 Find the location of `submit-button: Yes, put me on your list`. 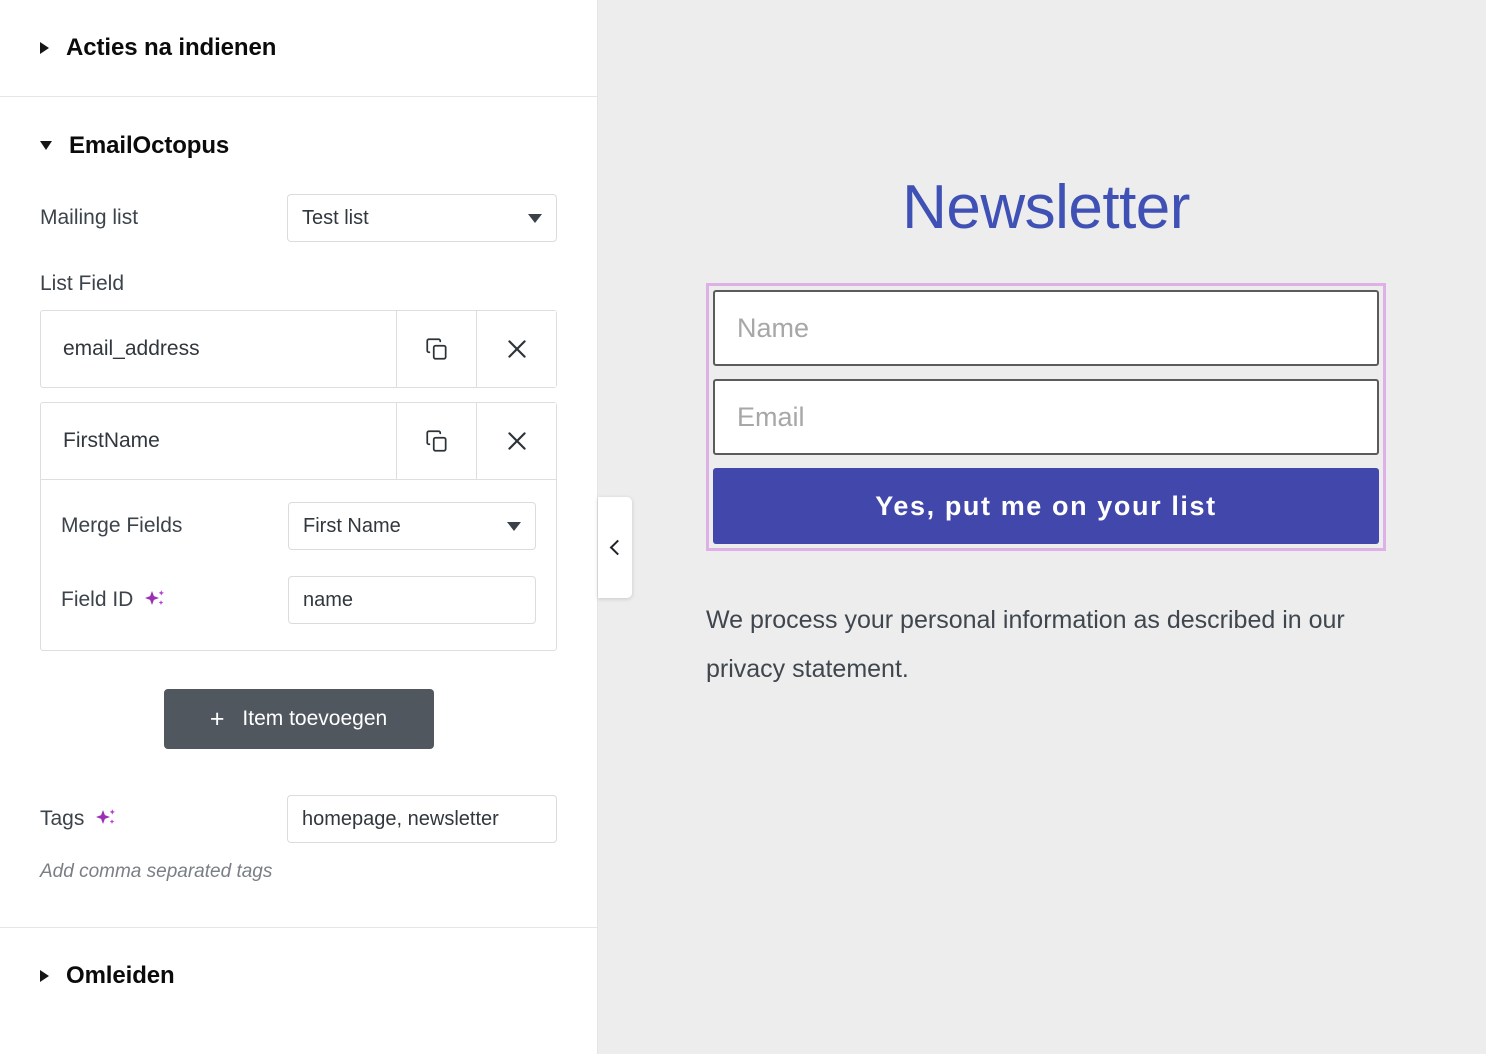

submit-button: Yes, put me on your list is located at coordinates (1046, 506).